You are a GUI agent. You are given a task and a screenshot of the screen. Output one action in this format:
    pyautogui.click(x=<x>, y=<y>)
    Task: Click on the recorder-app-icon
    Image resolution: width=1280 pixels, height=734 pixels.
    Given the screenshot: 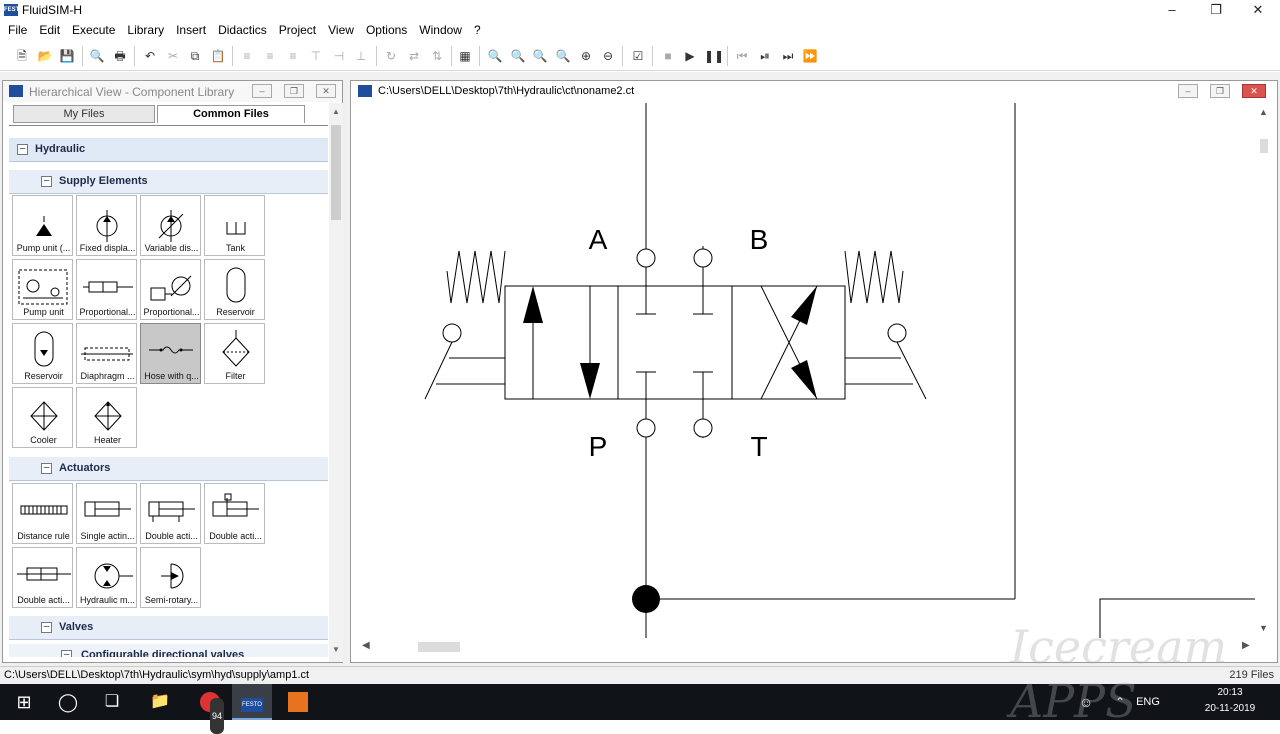 What is the action you would take?
    pyautogui.click(x=298, y=702)
    